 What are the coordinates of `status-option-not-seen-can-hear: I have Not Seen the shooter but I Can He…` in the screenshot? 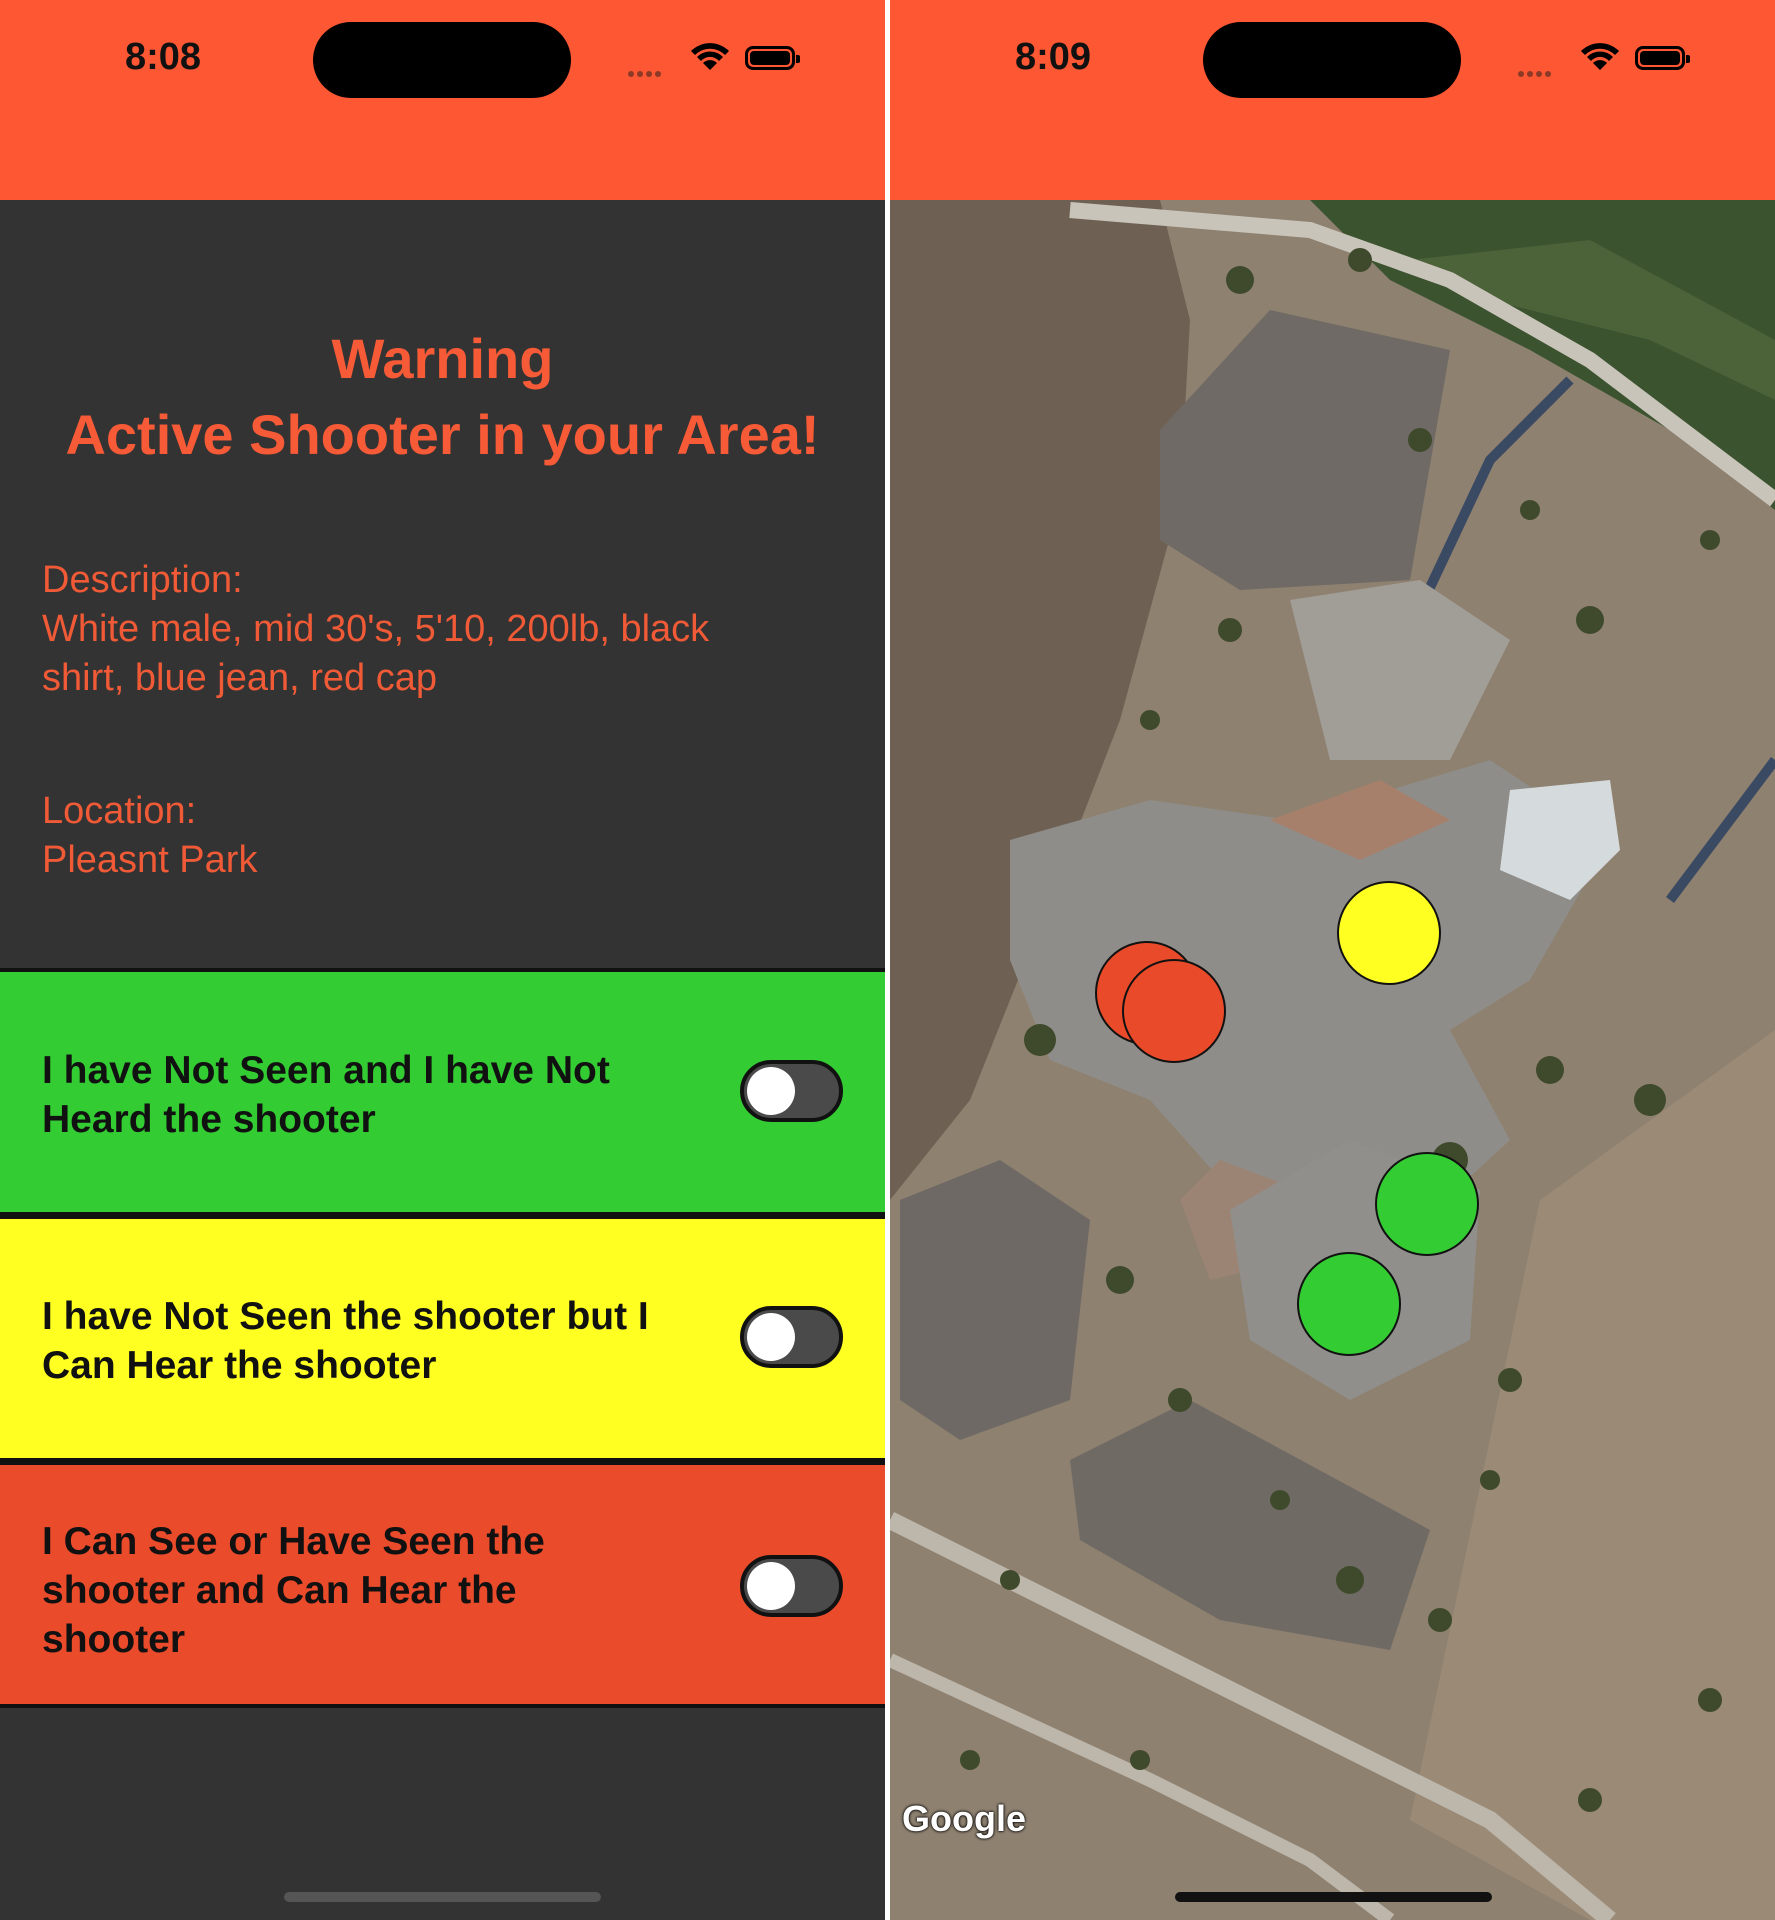 It's located at (442, 1337).